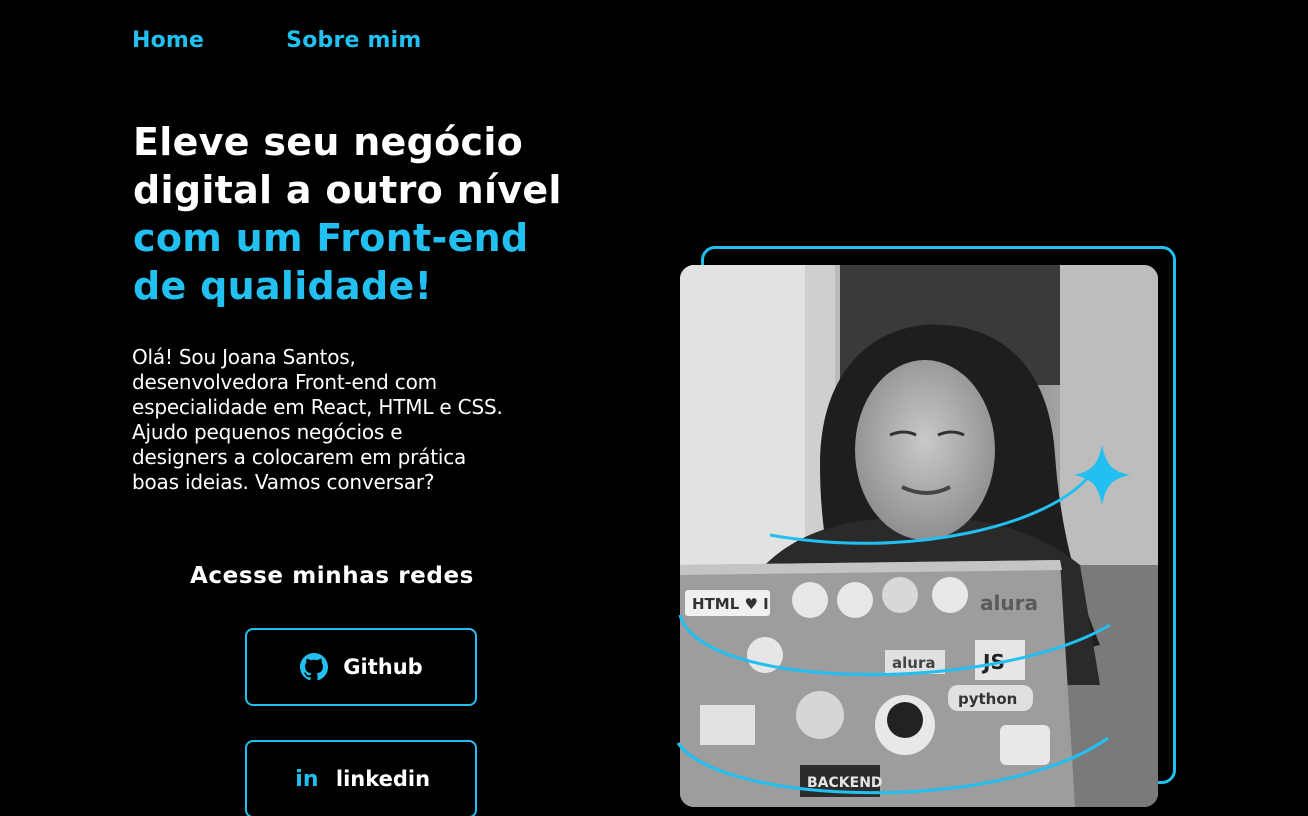 This screenshot has width=1308, height=816. Describe the element at coordinates (283, 286) in the screenshot. I see `headline-line-4: de qualidade!` at that location.